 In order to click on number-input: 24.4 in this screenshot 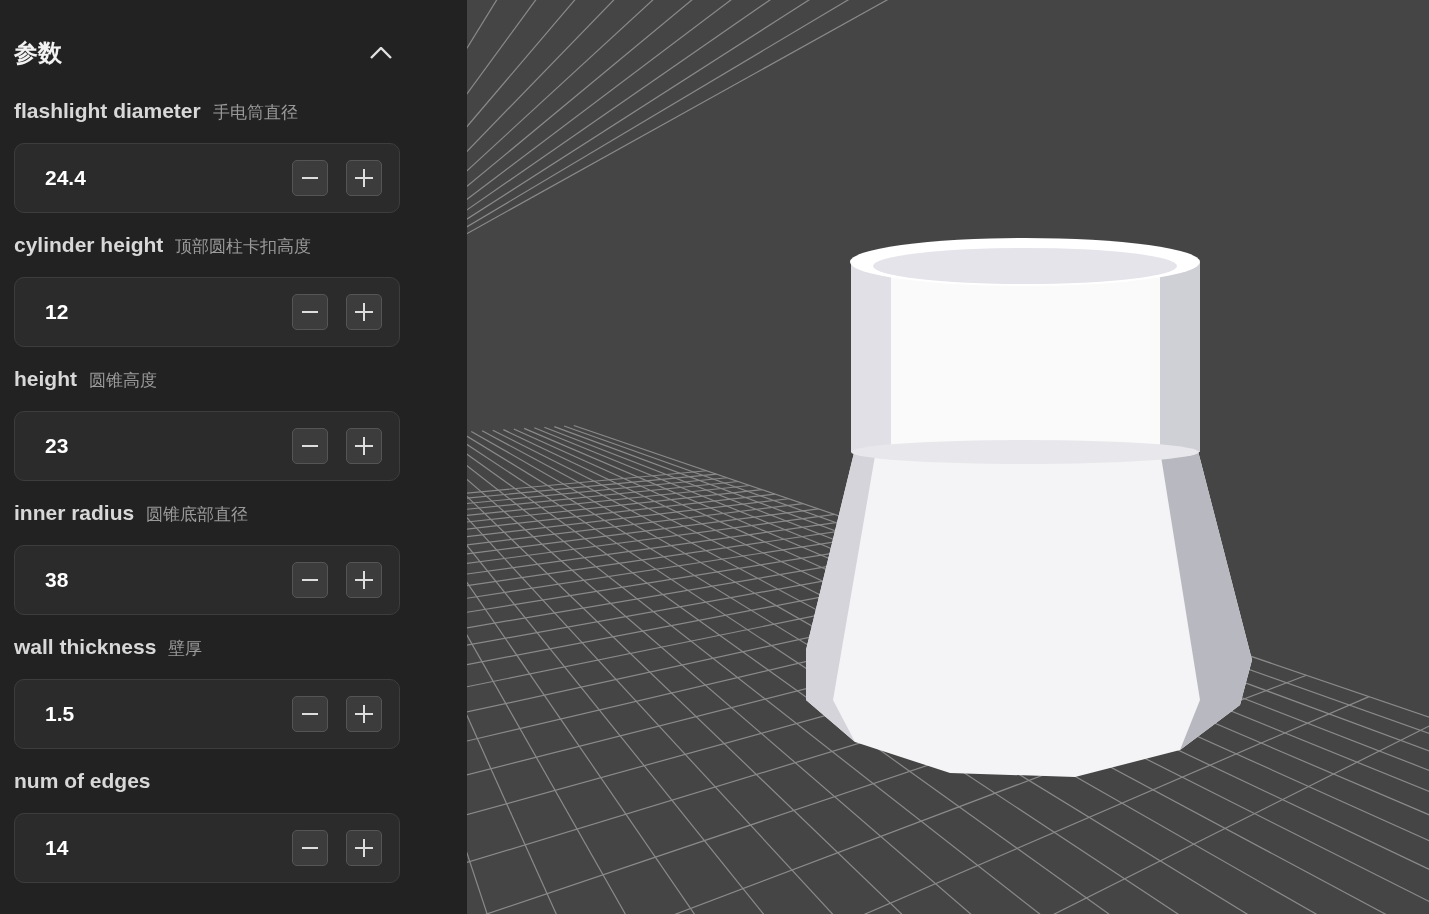, I will do `click(207, 178)`.